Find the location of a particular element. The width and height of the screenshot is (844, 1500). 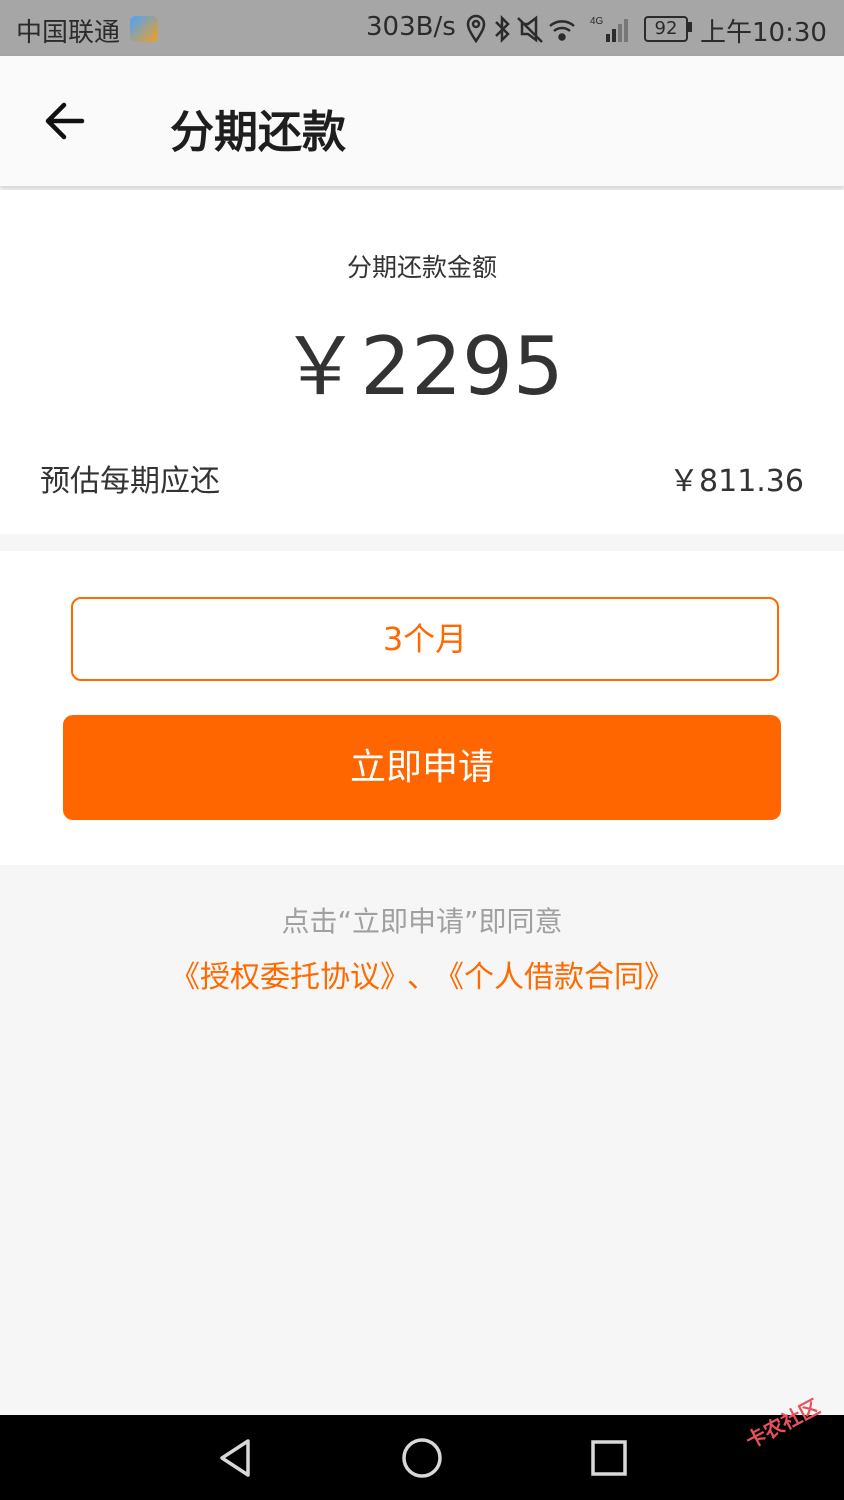

system-nav-bar is located at coordinates (422, 1457).